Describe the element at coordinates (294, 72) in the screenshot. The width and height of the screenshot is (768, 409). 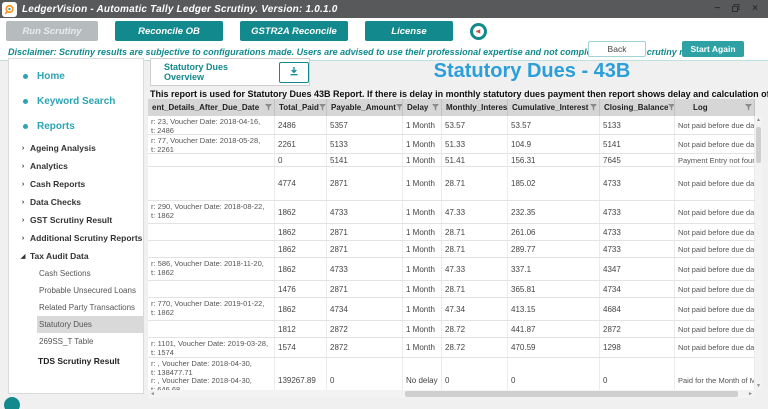
I see `export-button` at that location.